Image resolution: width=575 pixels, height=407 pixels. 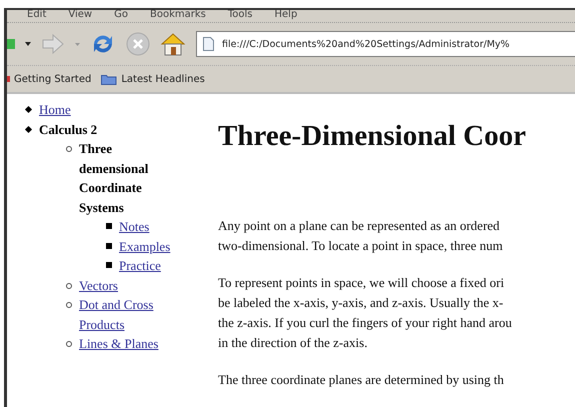 What do you see at coordinates (359, 226) in the screenshot?
I see `paragraph-line: Any point on a plane can be represented as an ordered` at bounding box center [359, 226].